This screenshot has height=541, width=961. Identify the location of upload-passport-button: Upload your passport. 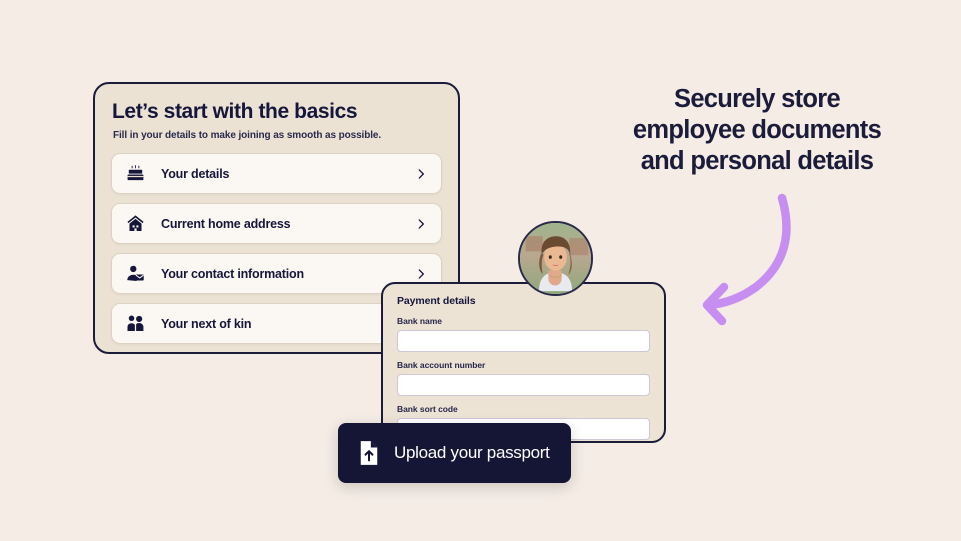
(454, 453).